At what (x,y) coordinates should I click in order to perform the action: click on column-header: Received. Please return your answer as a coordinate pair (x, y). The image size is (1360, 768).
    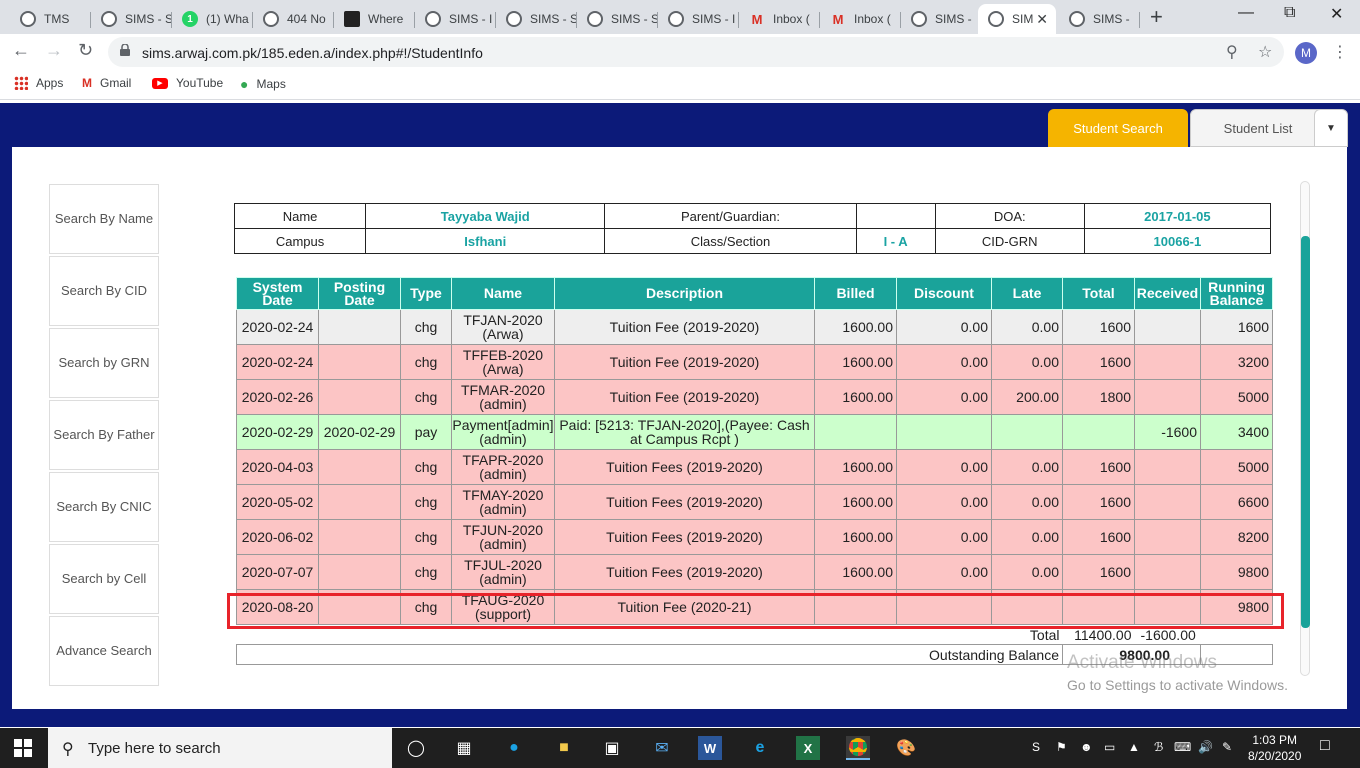
    Looking at the image, I should click on (1167, 293).